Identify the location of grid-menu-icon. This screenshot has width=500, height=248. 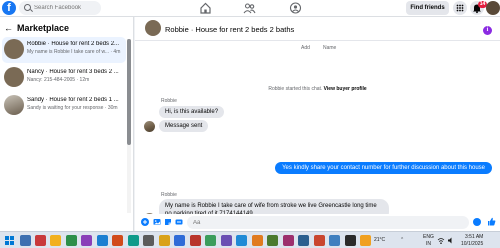
(460, 8).